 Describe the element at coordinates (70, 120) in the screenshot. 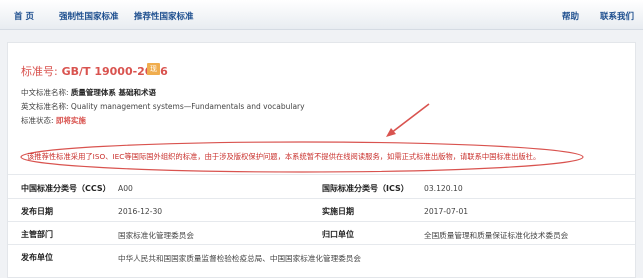

I see `status-value: 即将实施` at that location.